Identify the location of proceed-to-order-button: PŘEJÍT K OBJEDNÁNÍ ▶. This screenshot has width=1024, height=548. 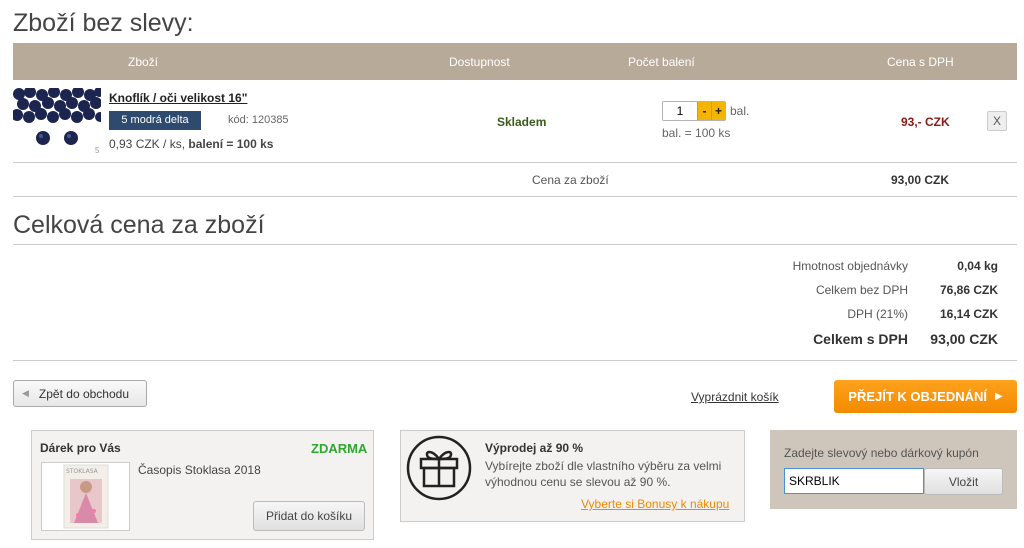
(925, 396).